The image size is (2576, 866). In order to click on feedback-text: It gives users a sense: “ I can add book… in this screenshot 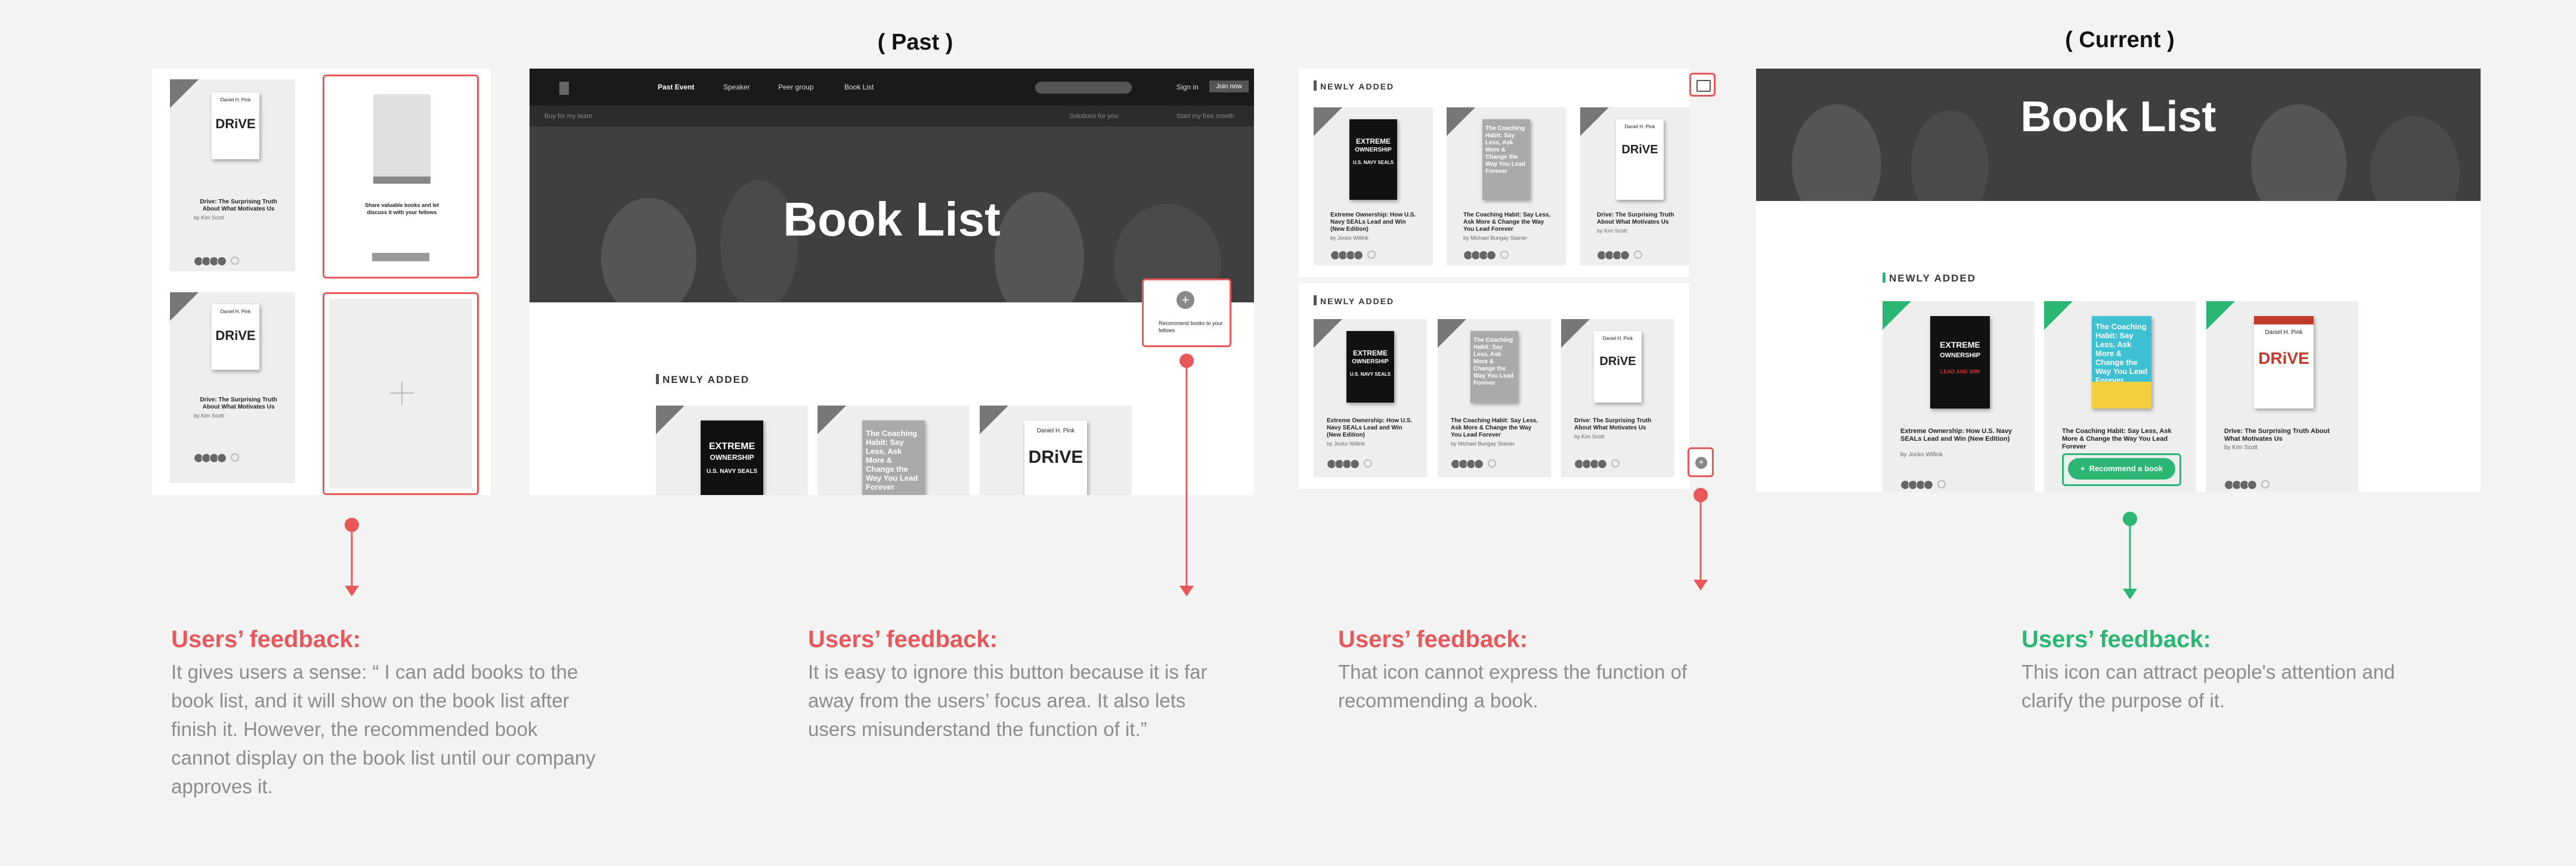, I will do `click(383, 729)`.